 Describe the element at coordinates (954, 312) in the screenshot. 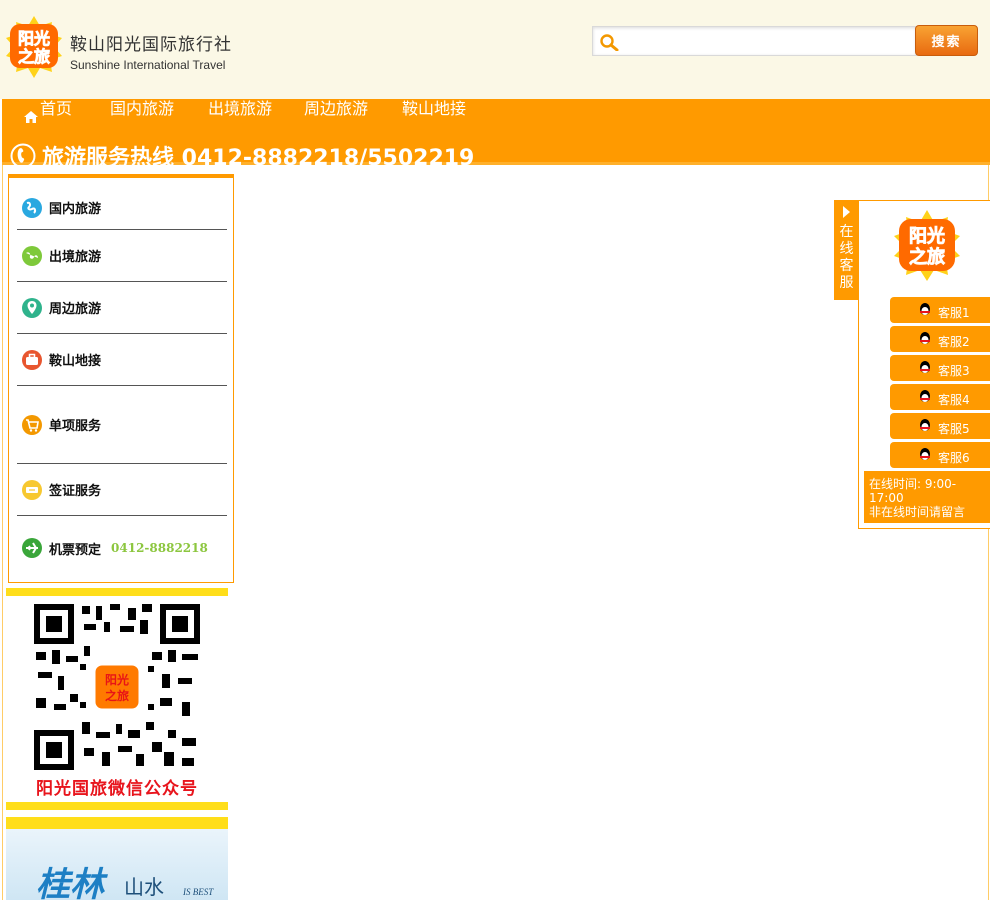

I see `qq-service-label: 客服1` at that location.